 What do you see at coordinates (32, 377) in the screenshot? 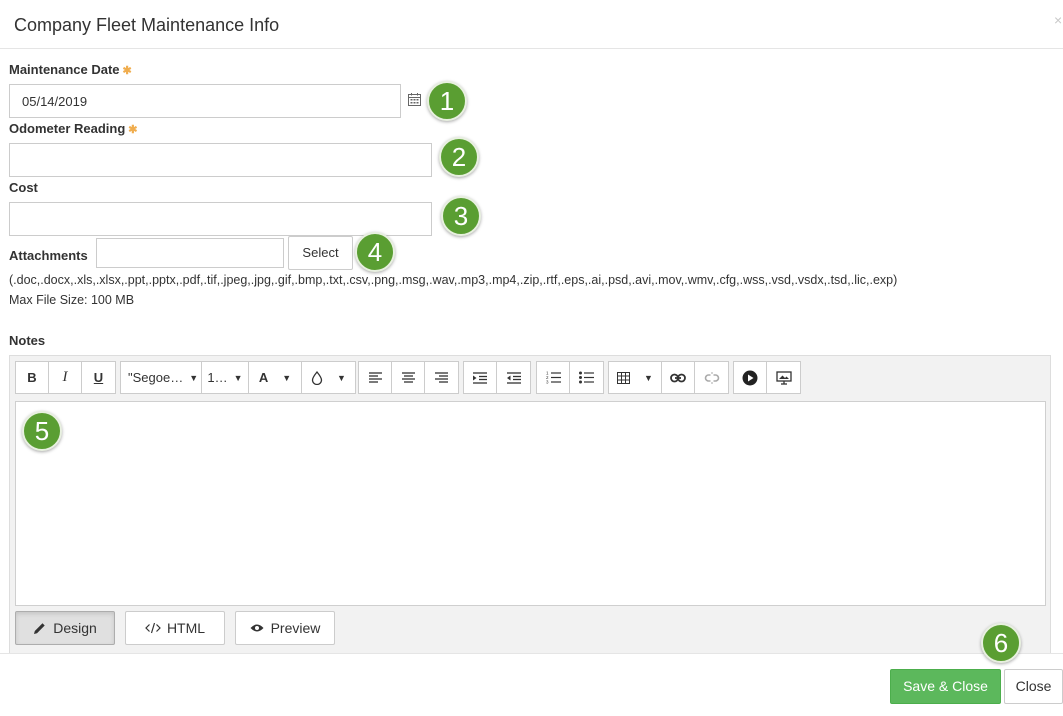
I see `bold-button: B` at bounding box center [32, 377].